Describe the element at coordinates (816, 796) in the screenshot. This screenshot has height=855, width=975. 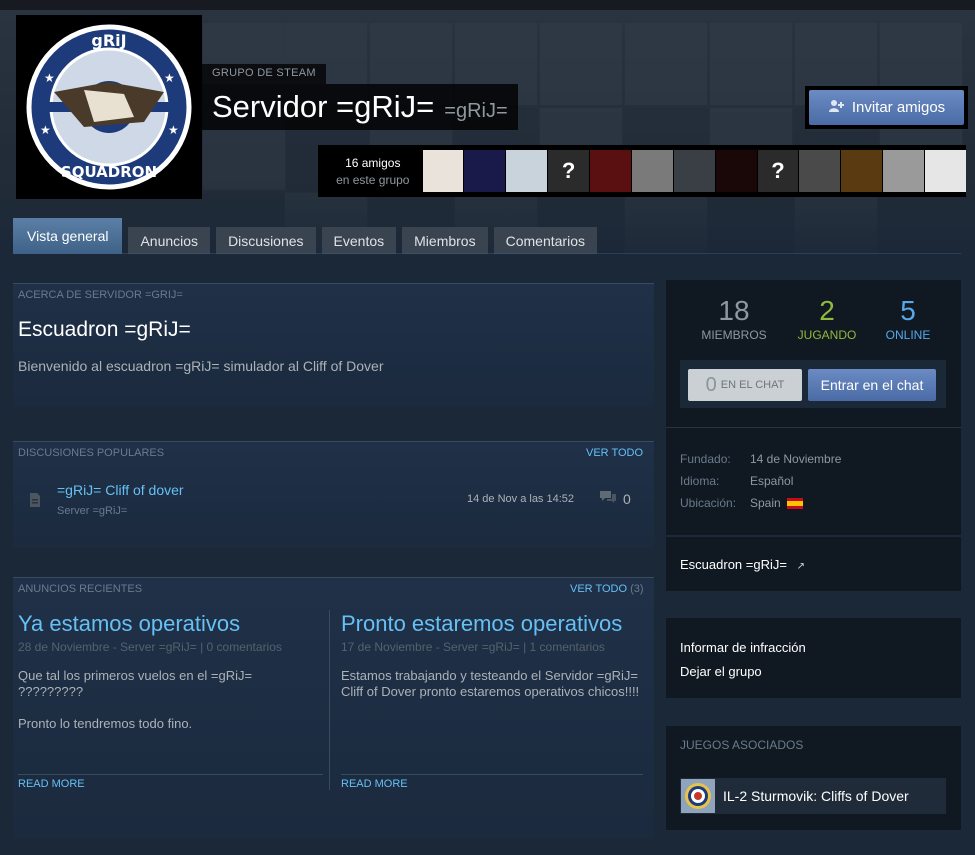
I see `game-name: IL-2 Sturmovik: Cliffs of Dover` at that location.